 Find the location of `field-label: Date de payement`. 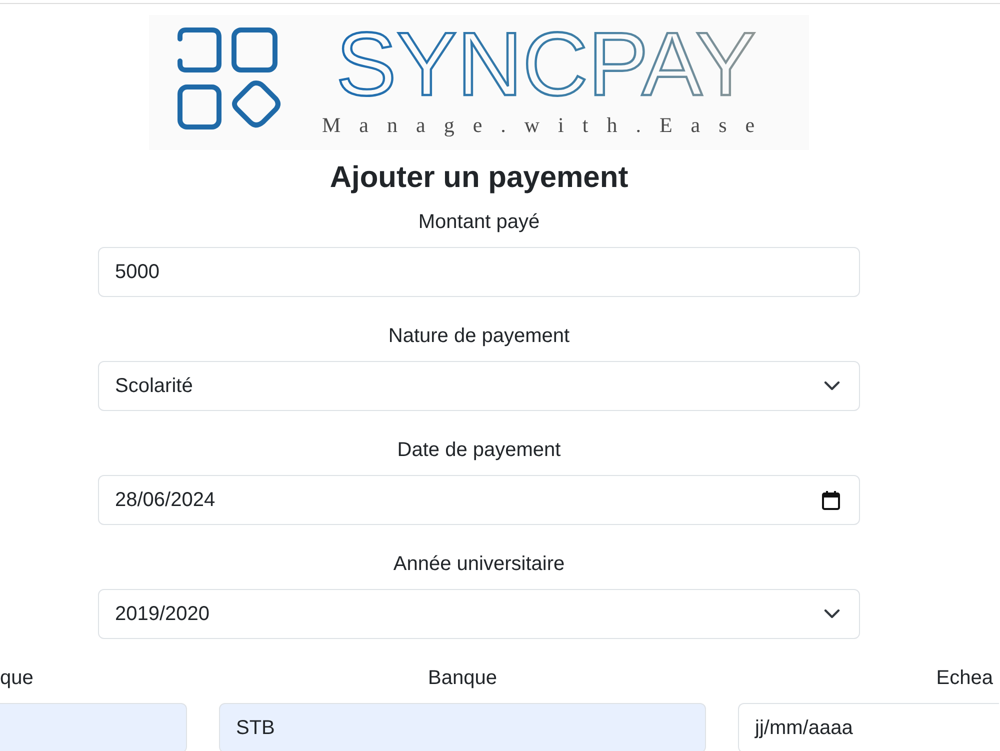

field-label: Date de payement is located at coordinates (479, 450).